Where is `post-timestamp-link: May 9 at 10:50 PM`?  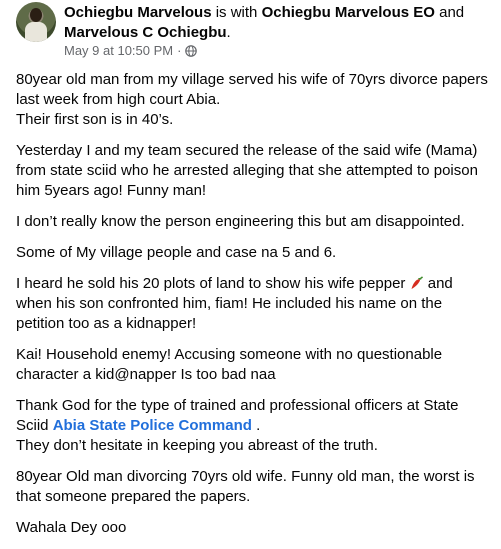
post-timestamp-link: May 9 at 10:50 PM is located at coordinates (118, 50).